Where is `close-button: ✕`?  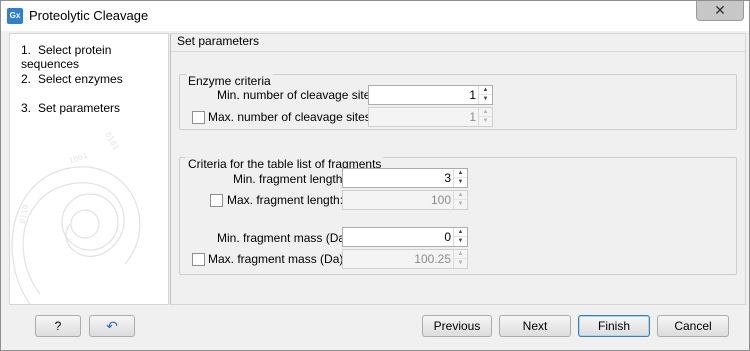
close-button: ✕ is located at coordinates (720, 11).